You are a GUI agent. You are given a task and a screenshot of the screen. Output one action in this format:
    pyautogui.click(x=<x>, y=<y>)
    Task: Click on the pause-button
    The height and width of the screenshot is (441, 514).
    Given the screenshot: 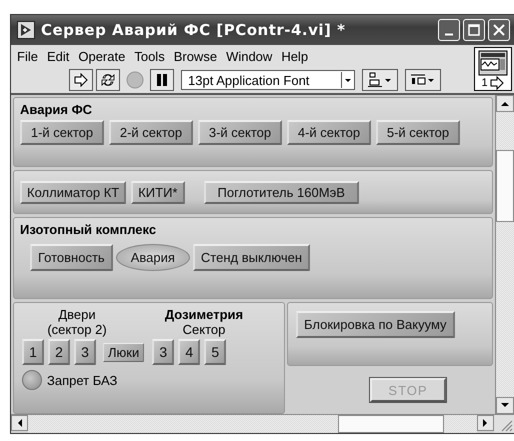 What is the action you would take?
    pyautogui.click(x=162, y=80)
    